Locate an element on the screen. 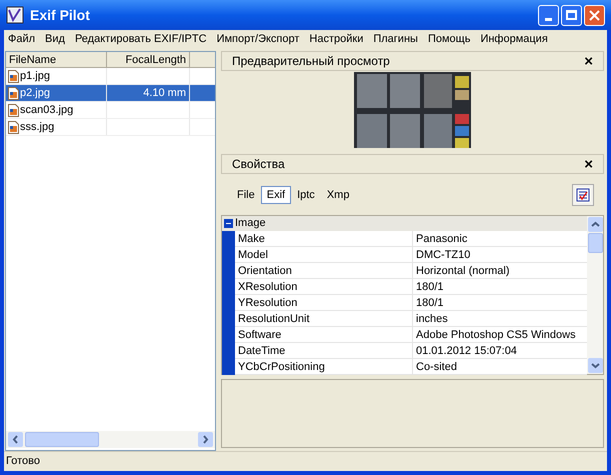  property-name: DateTime is located at coordinates (324, 351).